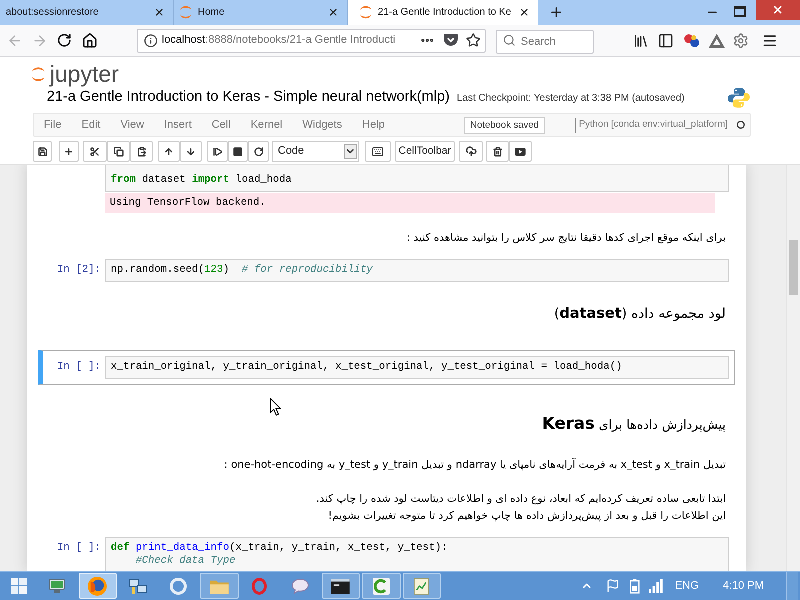 This screenshot has width=800, height=600. What do you see at coordinates (322, 125) in the screenshot?
I see `menu-item: Widgets` at bounding box center [322, 125].